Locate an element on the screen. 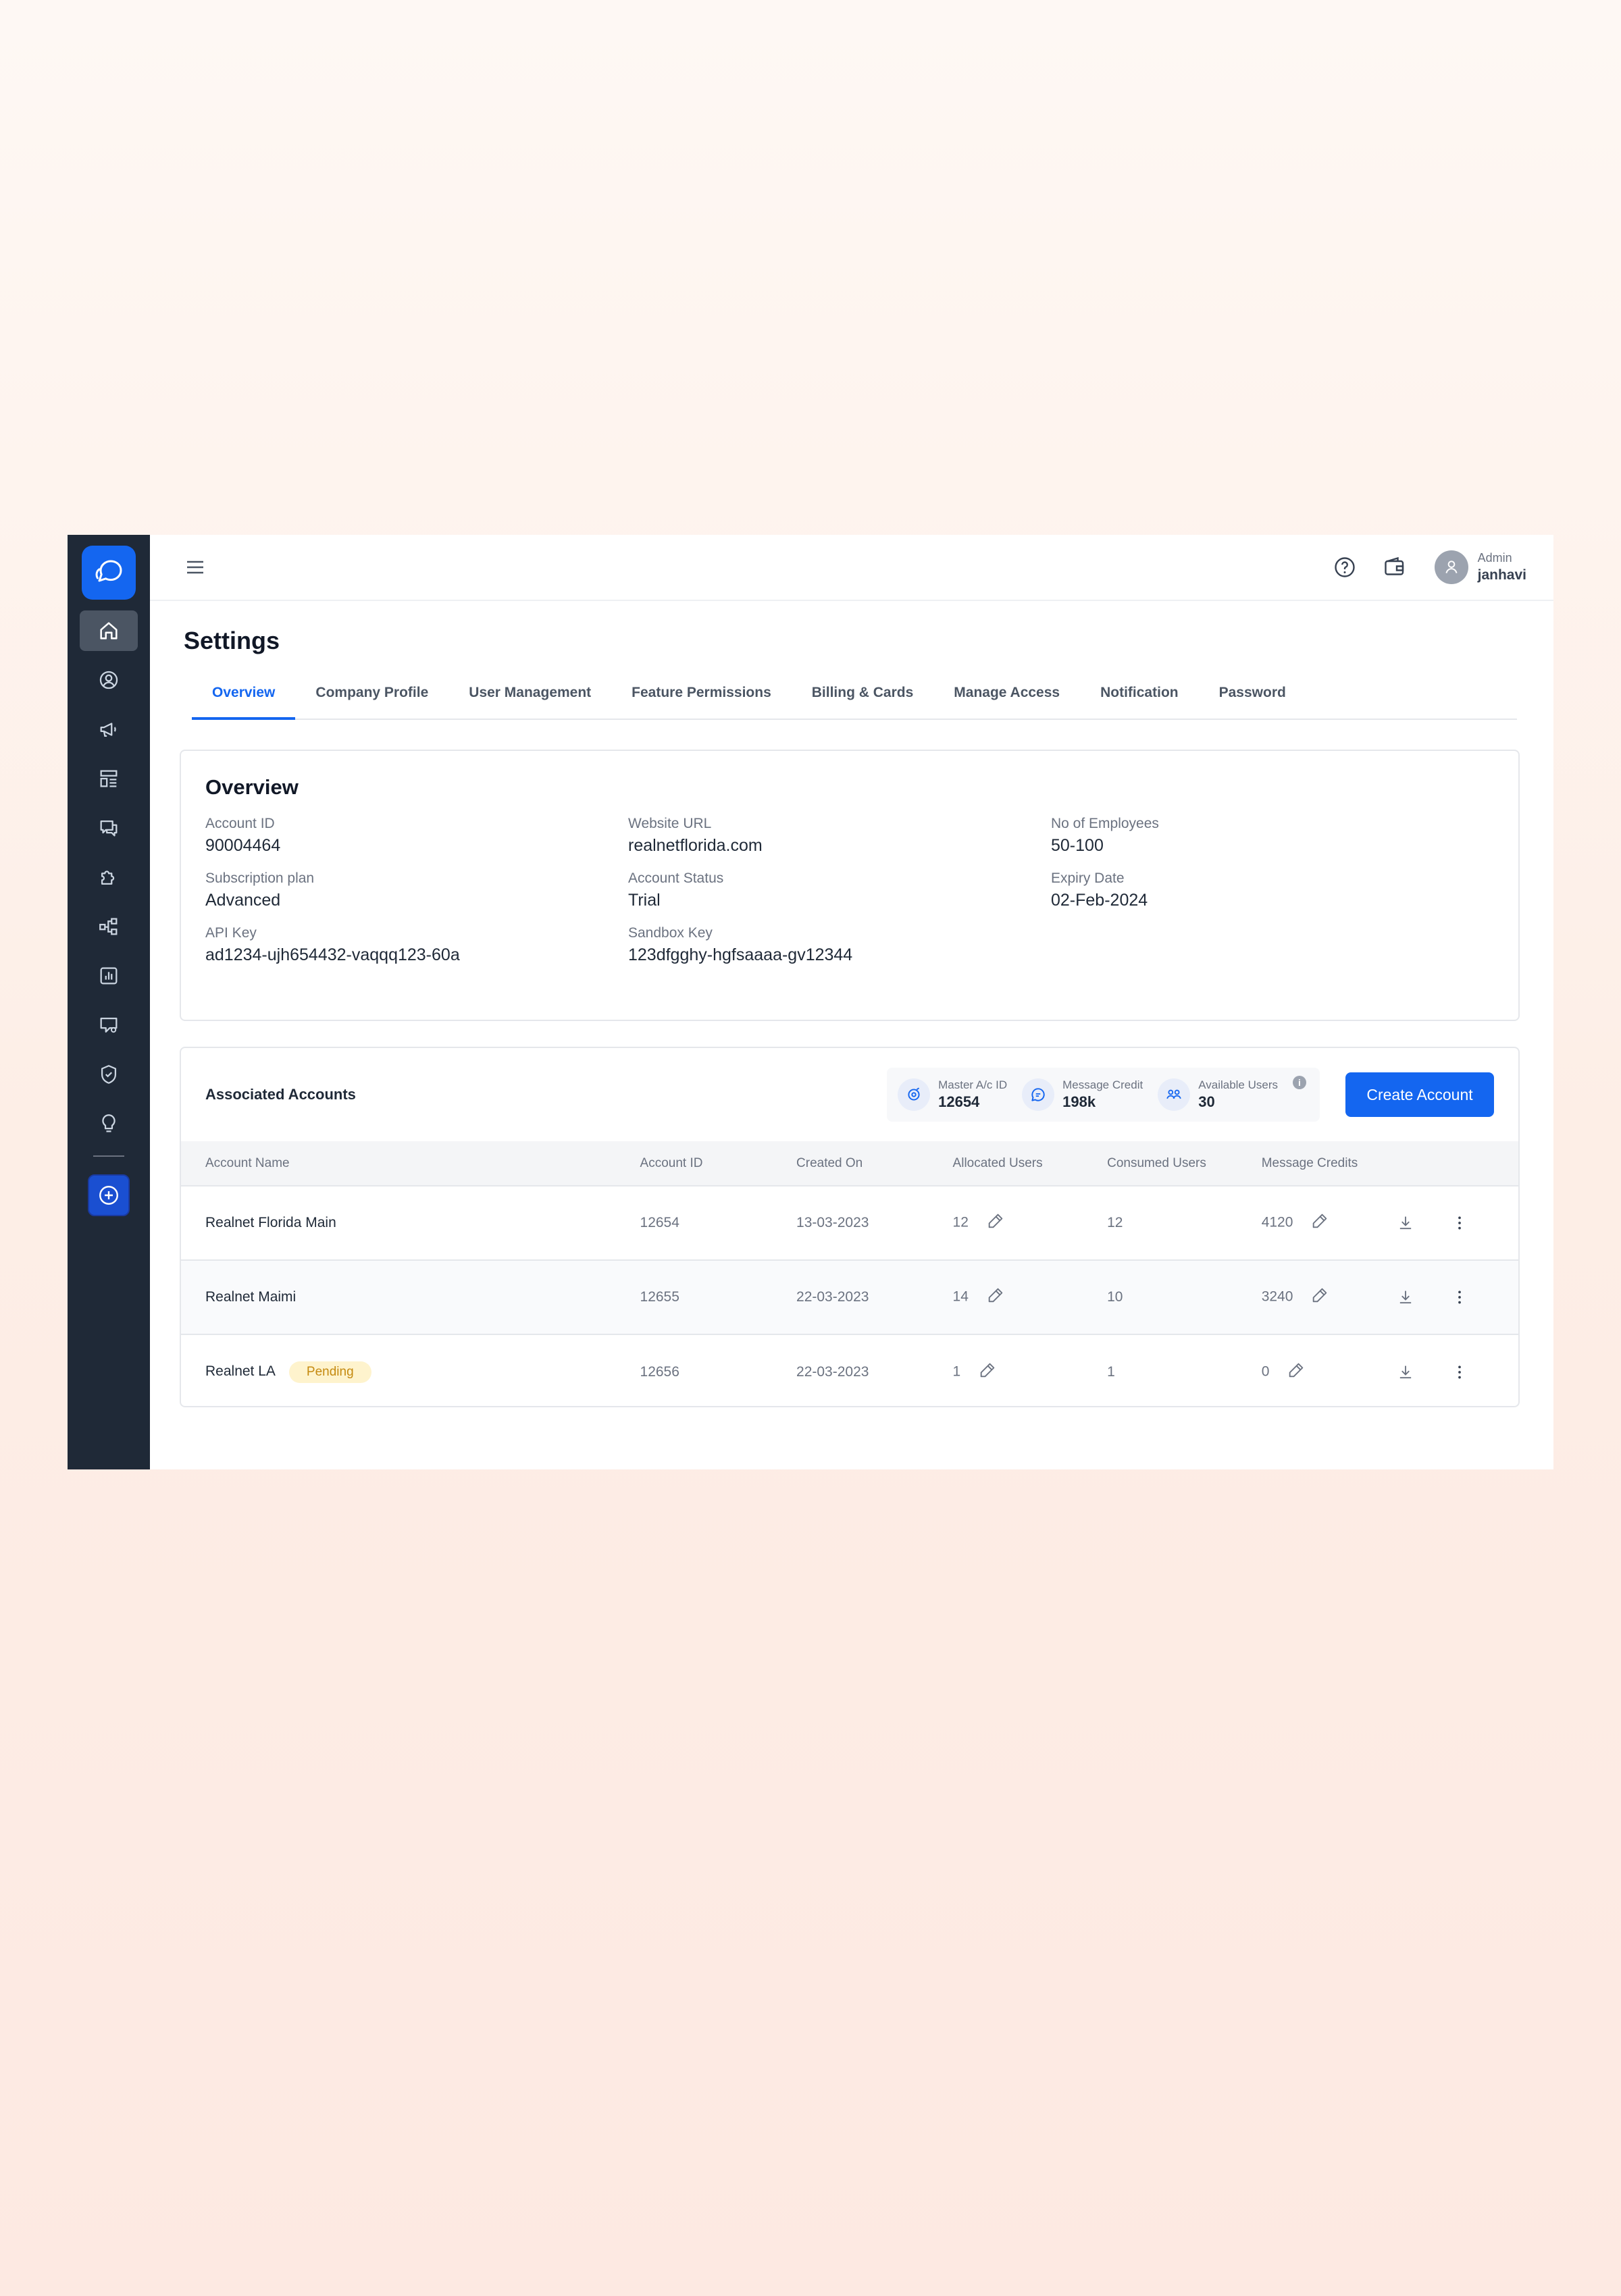  cell-consumed-users: 12 is located at coordinates (1115, 1222).